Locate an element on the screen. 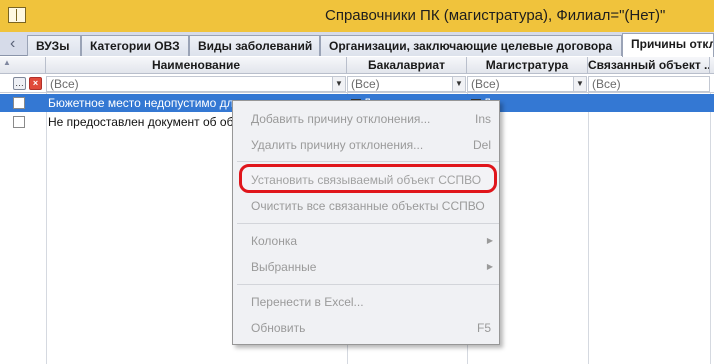  menu-item-shortcut: Ins is located at coordinates (482, 119).